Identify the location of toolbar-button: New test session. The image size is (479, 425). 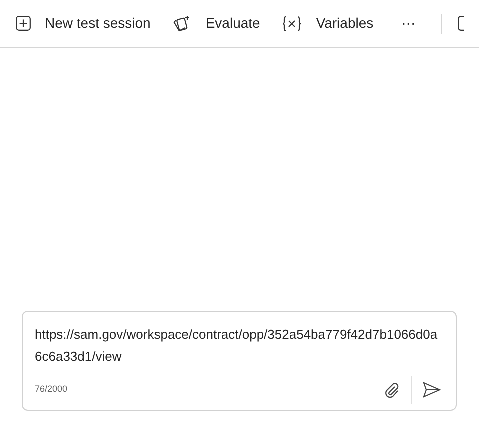
(83, 23).